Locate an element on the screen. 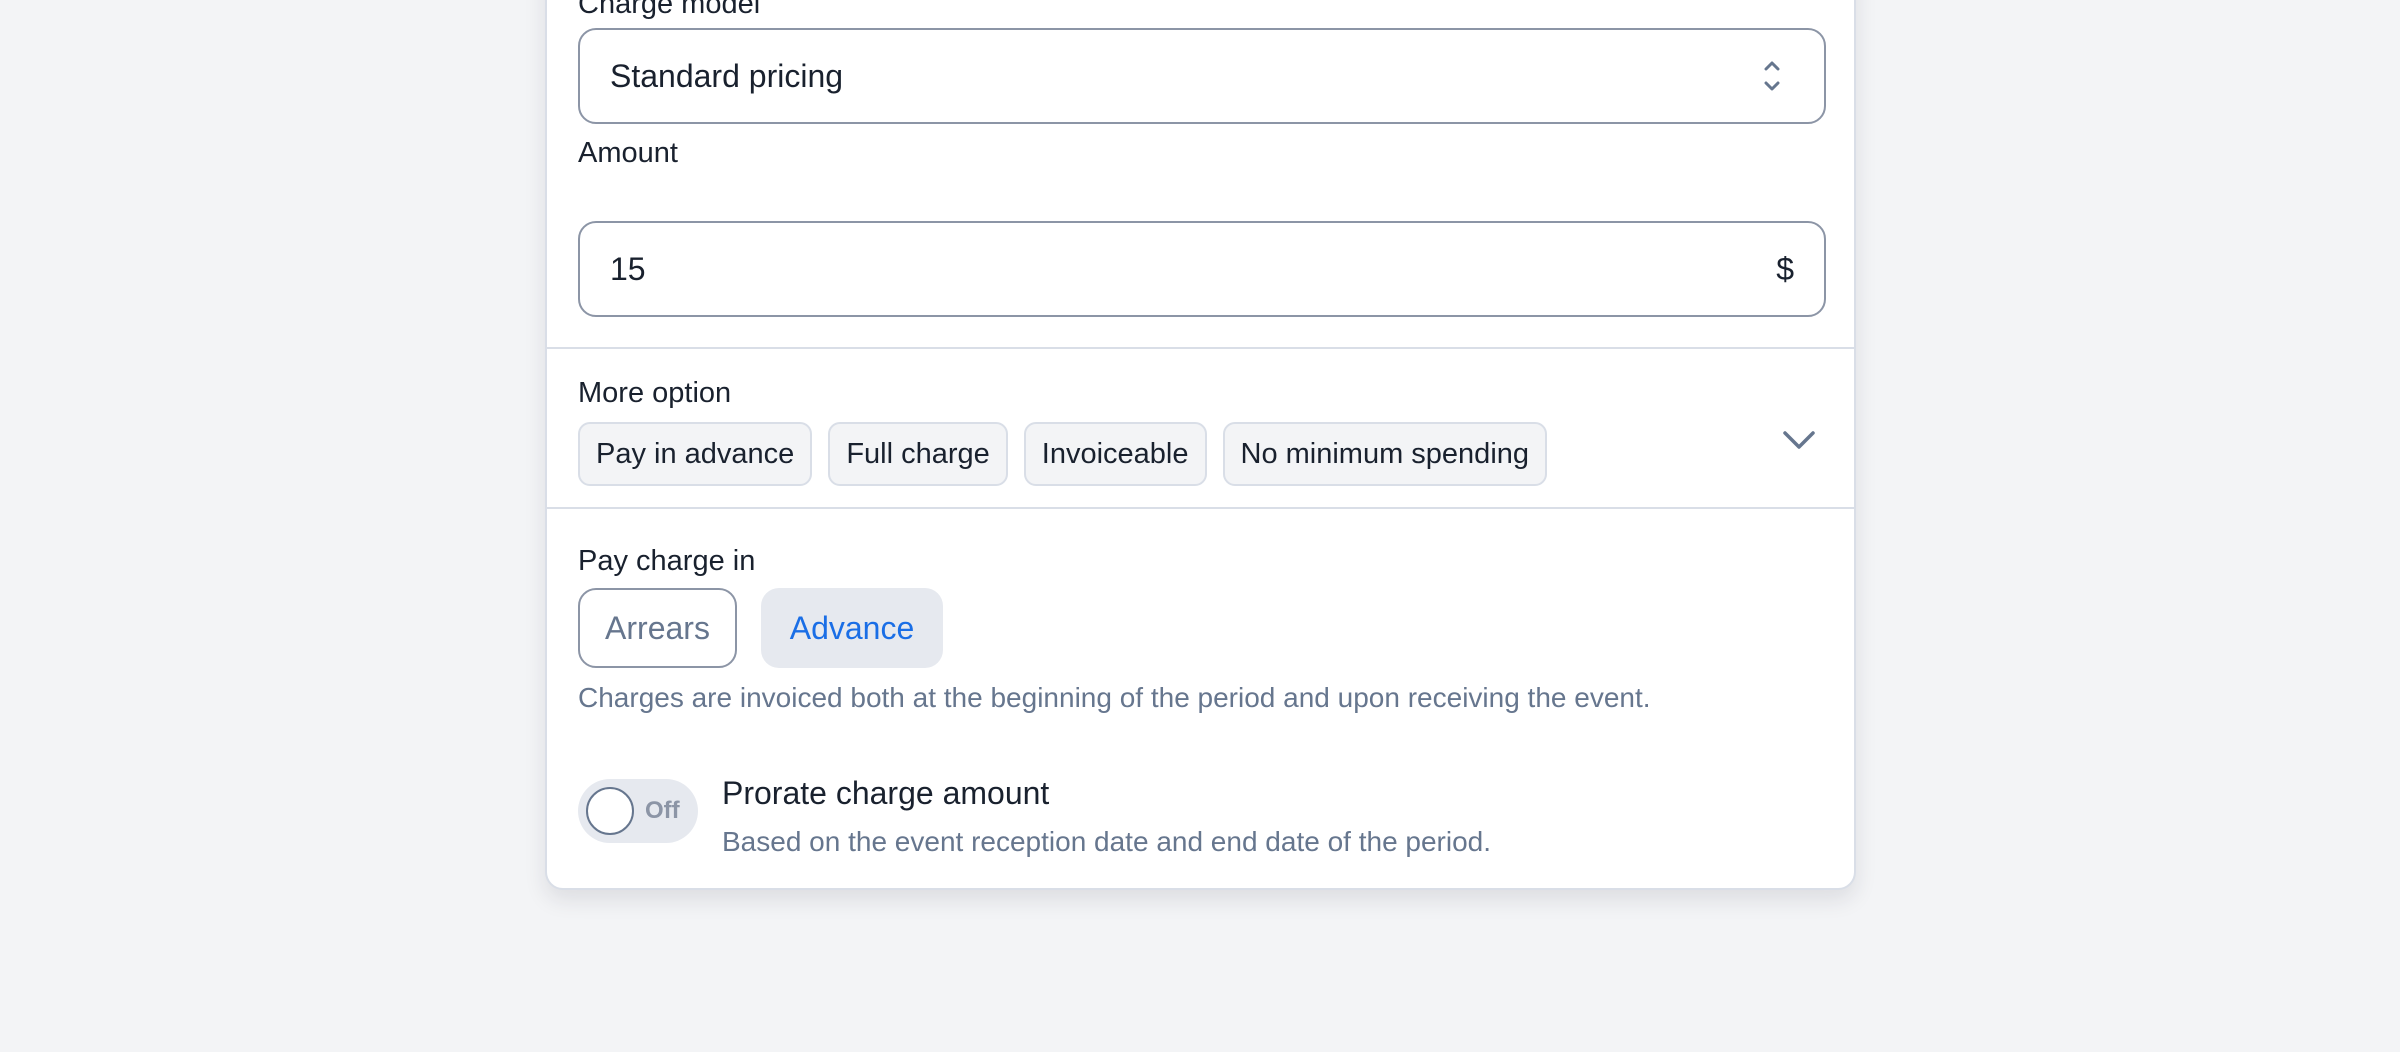  charge-model-select: Standard pricing is located at coordinates (1202, 76).